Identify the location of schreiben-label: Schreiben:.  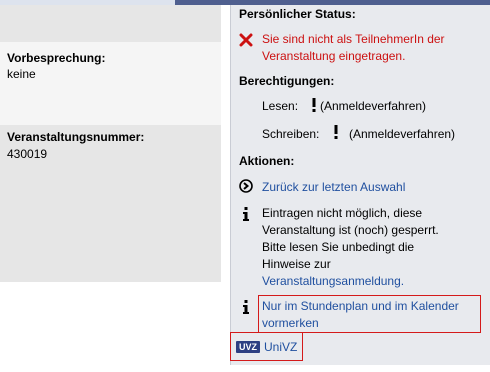
(291, 134).